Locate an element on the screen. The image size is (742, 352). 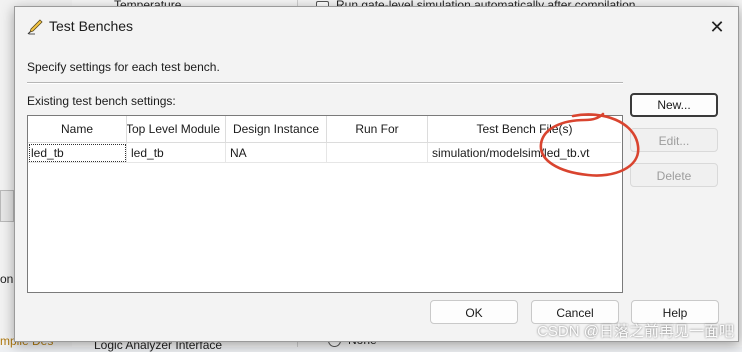
divider is located at coordinates (325, 83).